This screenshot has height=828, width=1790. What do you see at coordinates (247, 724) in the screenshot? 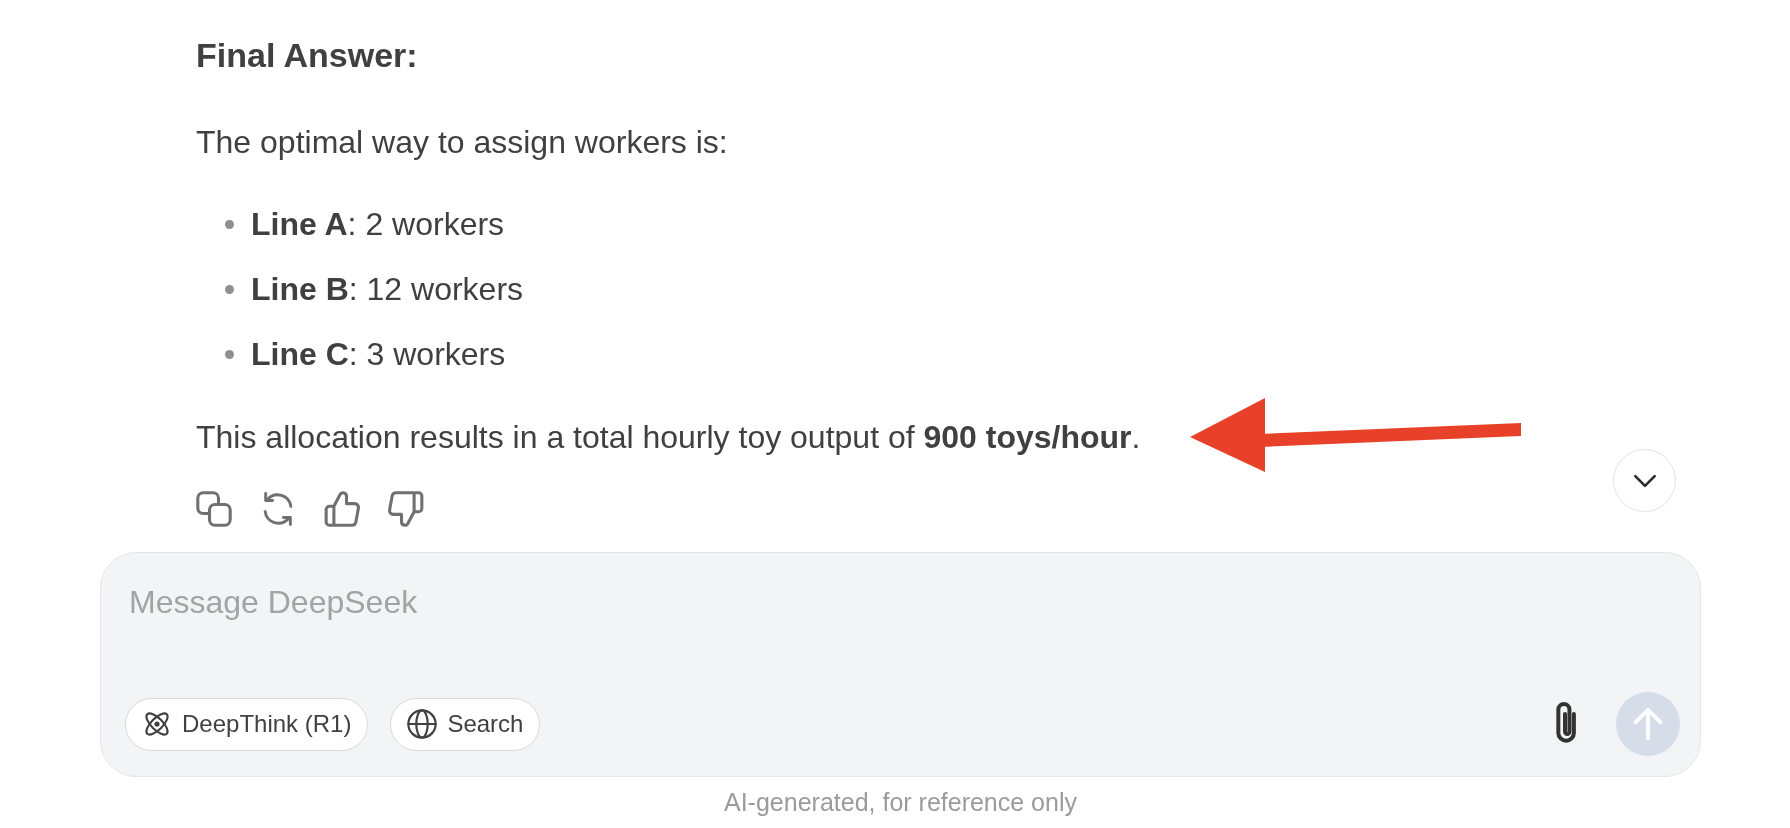
I see `toggle-button: DeepThink (R1)` at bounding box center [247, 724].